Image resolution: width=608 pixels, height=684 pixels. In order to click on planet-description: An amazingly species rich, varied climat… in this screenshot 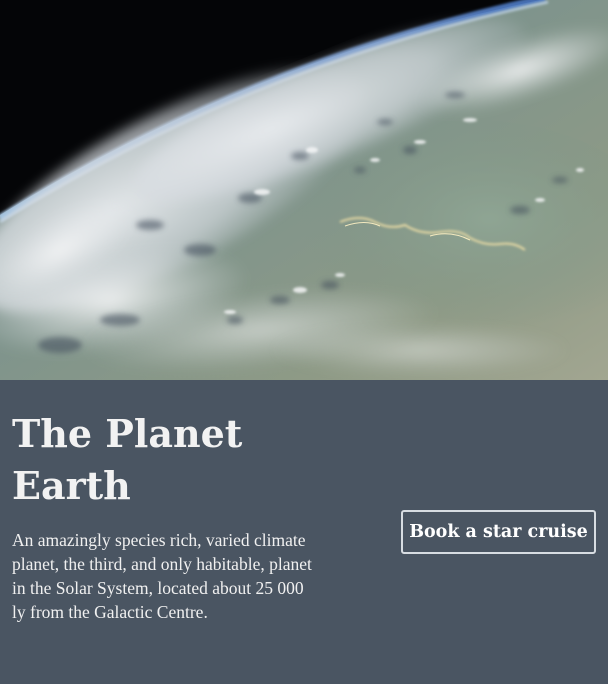, I will do `click(162, 576)`.